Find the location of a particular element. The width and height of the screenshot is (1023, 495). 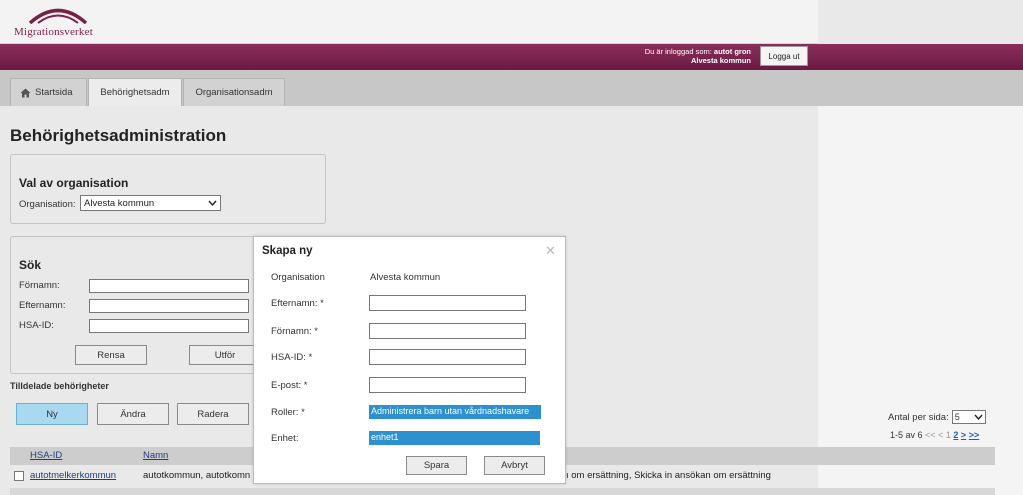

edit-button: Ändra is located at coordinates (133, 414).